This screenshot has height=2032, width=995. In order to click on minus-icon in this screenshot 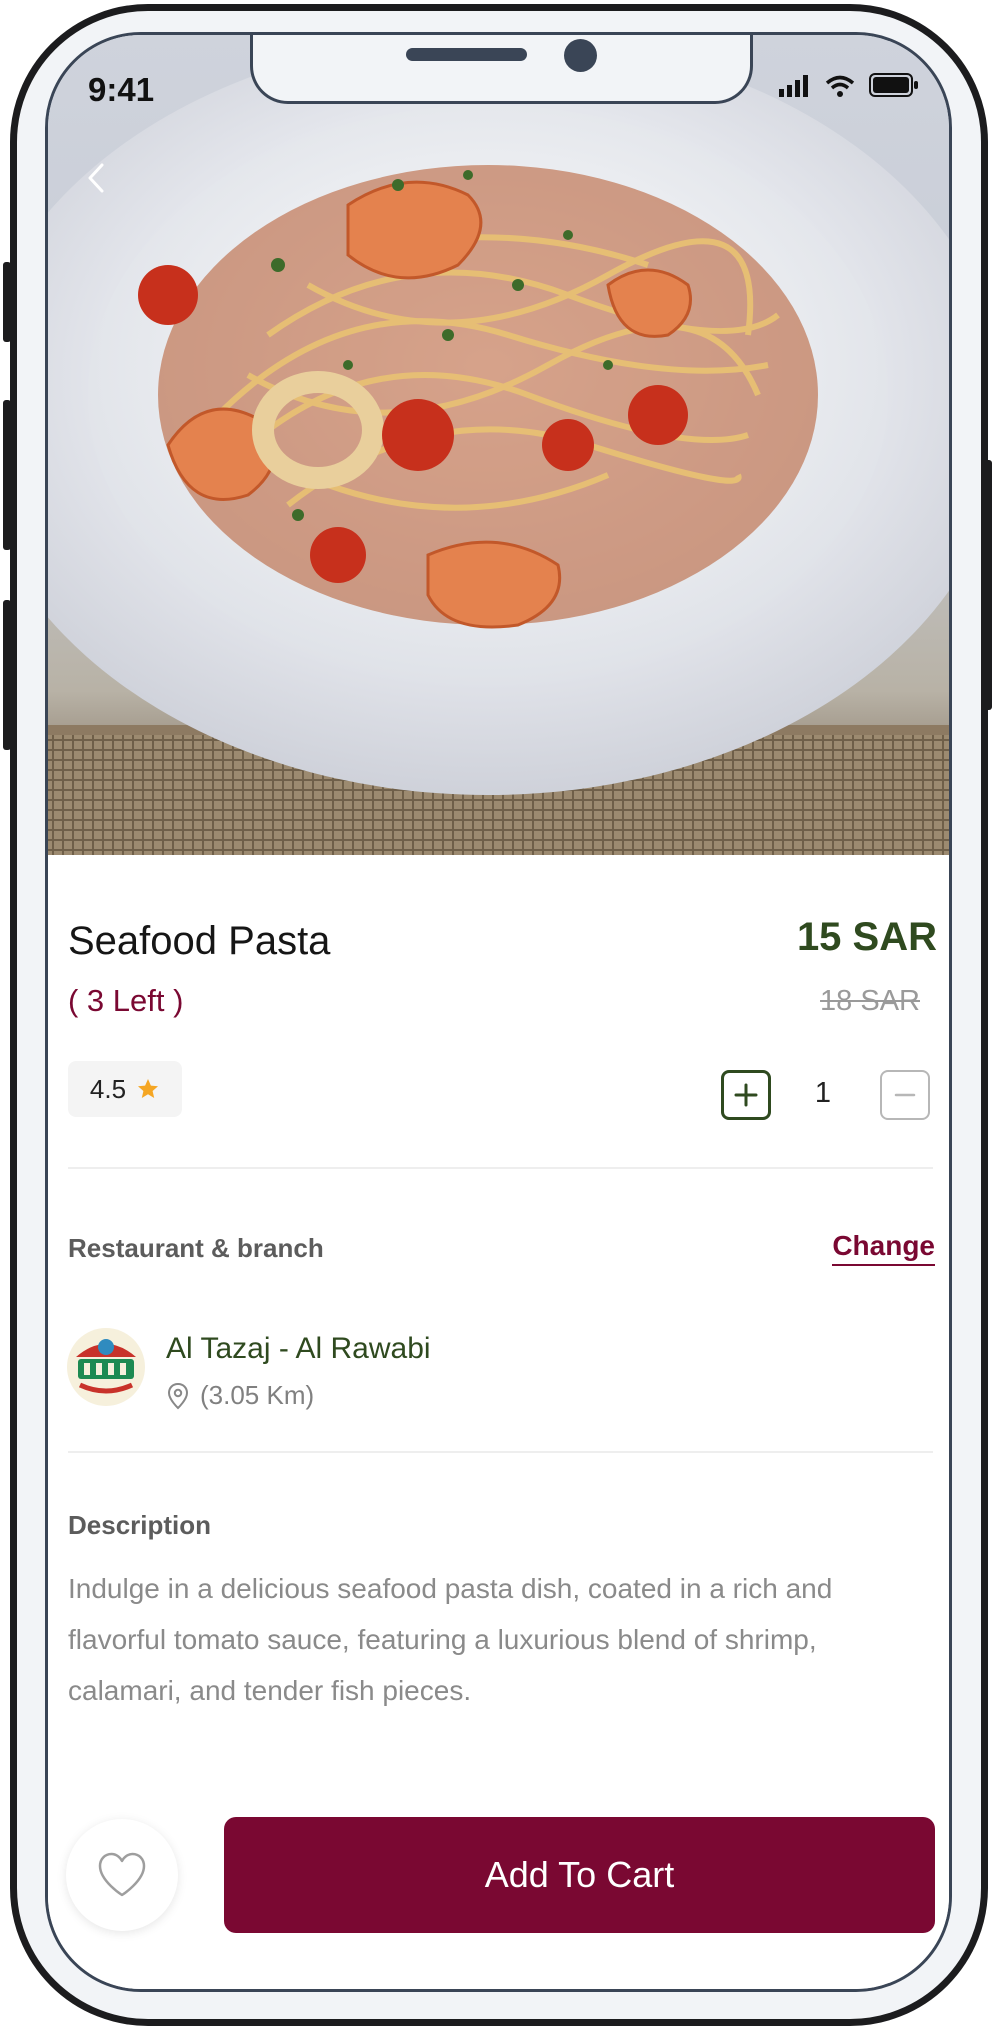, I will do `click(905, 1095)`.